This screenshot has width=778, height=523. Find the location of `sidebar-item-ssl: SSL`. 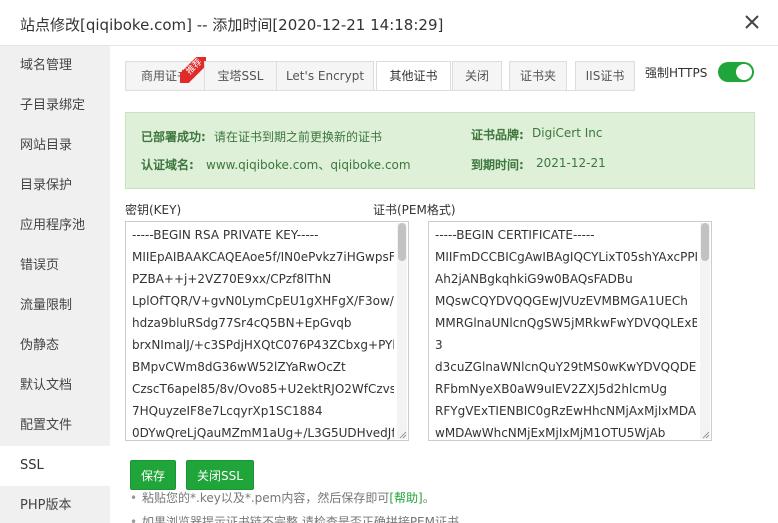

sidebar-item-ssl: SSL is located at coordinates (55, 466).